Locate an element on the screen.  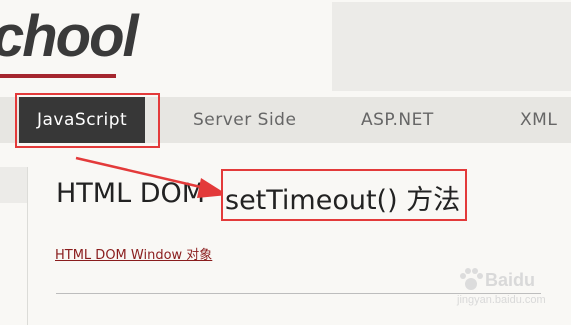
nav-item-javascript: JavaScript is located at coordinates (82, 120).